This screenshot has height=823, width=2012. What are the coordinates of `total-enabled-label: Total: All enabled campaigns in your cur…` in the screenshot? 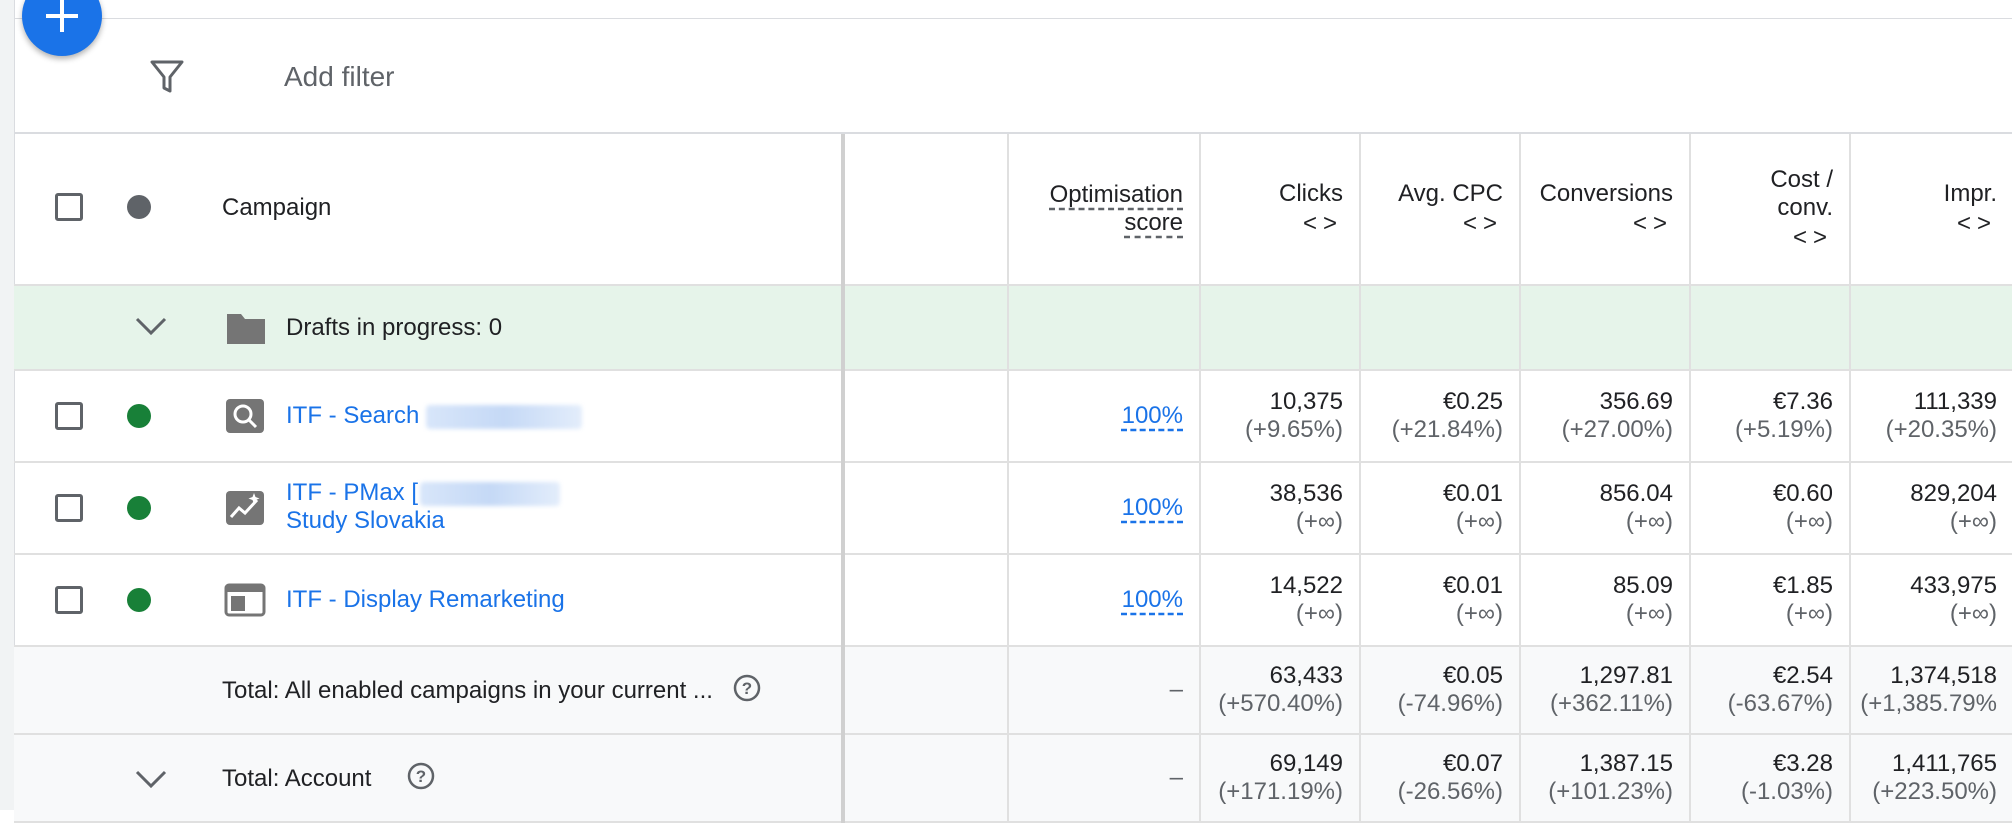 It's located at (467, 690).